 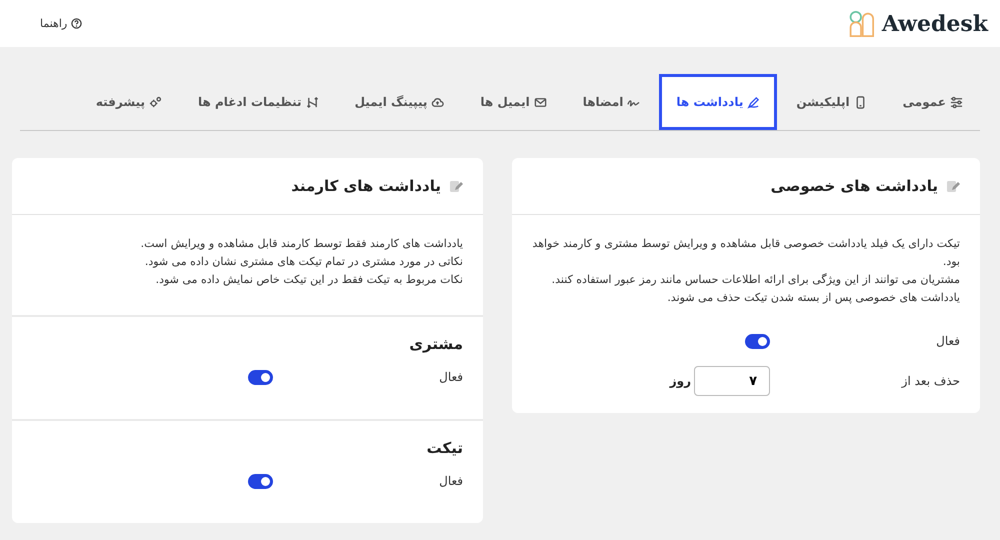 What do you see at coordinates (400, 102) in the screenshot?
I see `settings-tab: پیپینگ ایمیل` at bounding box center [400, 102].